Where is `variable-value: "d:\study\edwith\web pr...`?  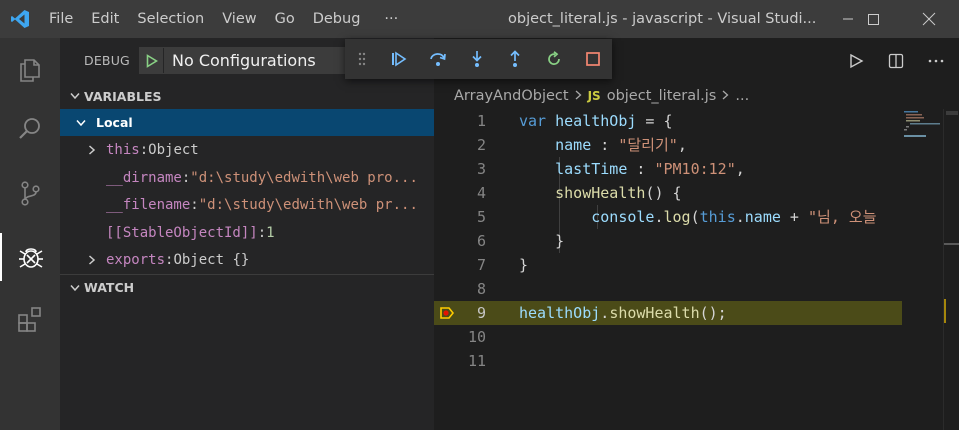
variable-value: "d:\study\edwith\web pr... is located at coordinates (308, 204).